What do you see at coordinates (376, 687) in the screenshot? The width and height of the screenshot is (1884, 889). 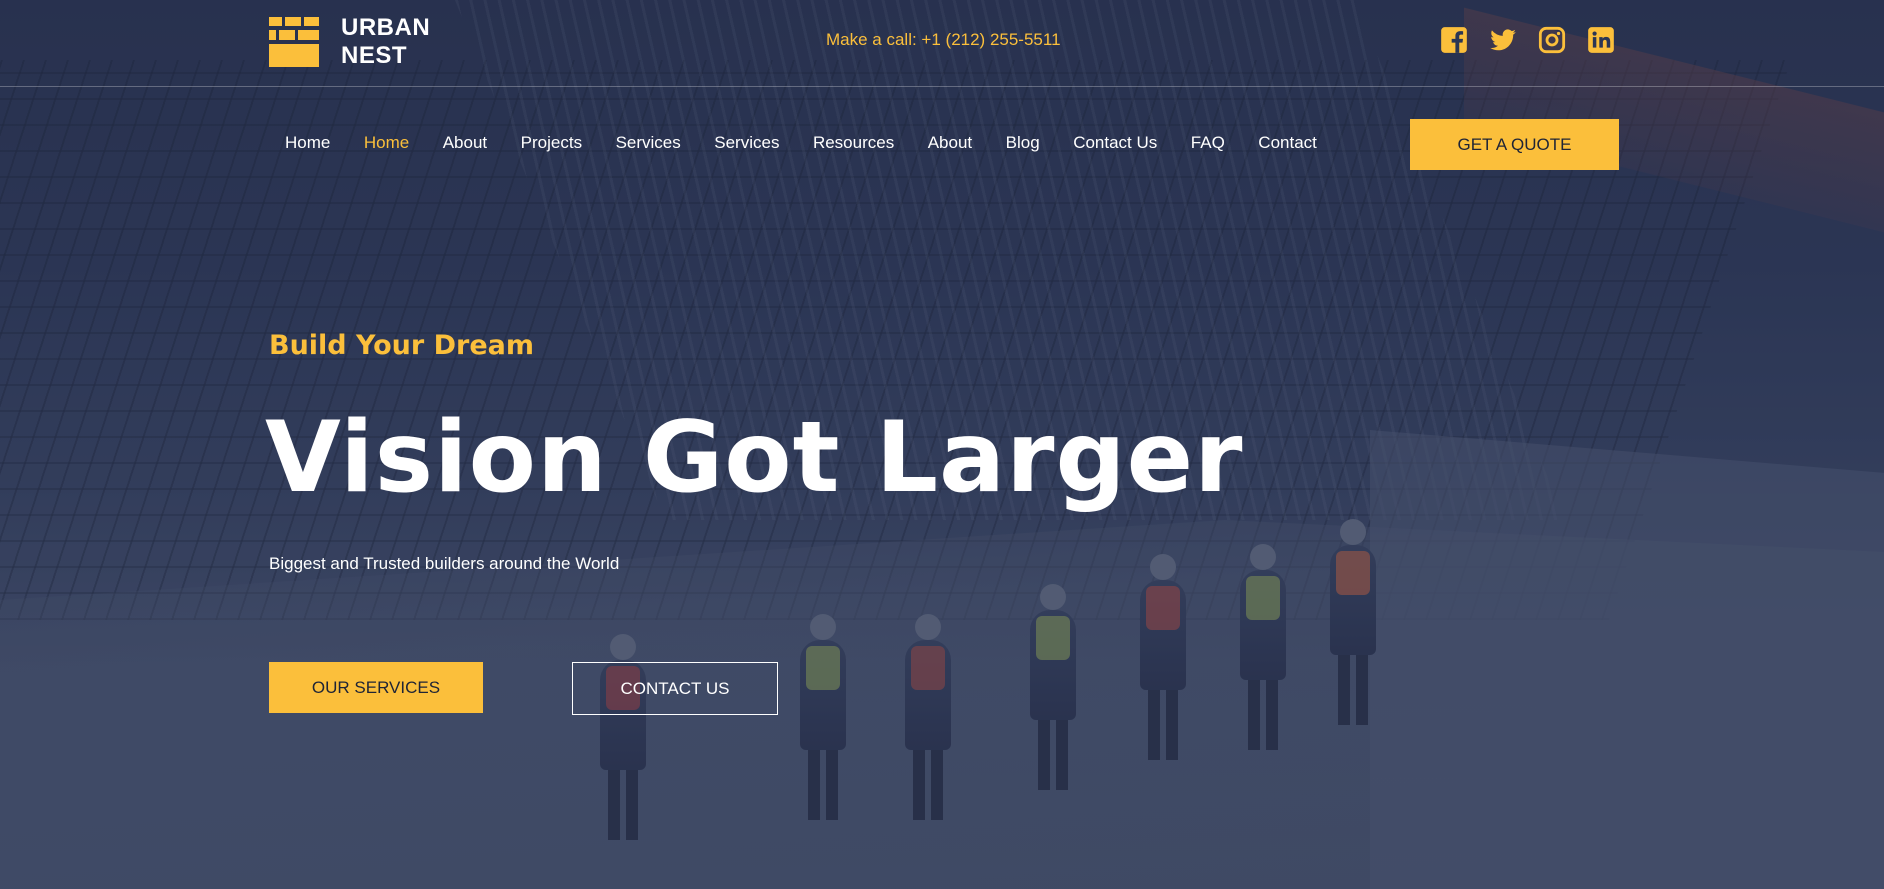 I see `our-services-button: OUR SERVICES` at bounding box center [376, 687].